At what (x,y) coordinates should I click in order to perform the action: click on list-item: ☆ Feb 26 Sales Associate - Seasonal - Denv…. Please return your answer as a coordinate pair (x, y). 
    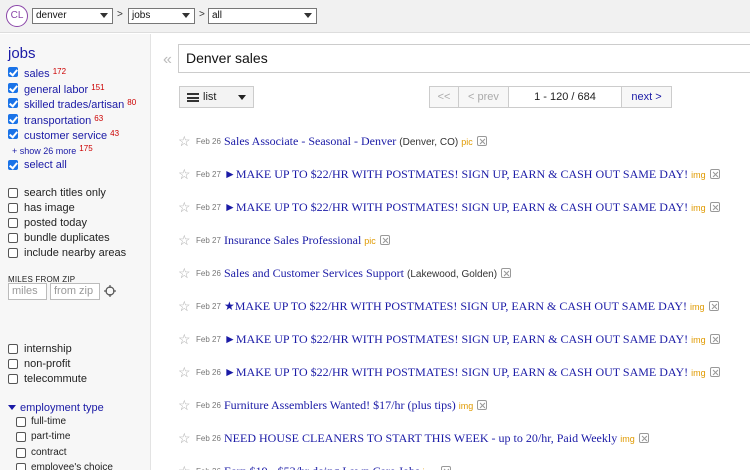
    Looking at the image, I should click on (464, 141).